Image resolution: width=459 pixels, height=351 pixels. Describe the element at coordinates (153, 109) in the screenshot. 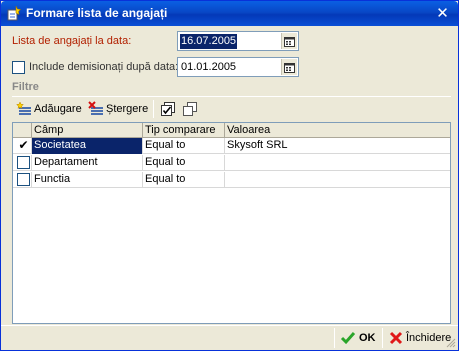

I see `toolbar-separator` at that location.